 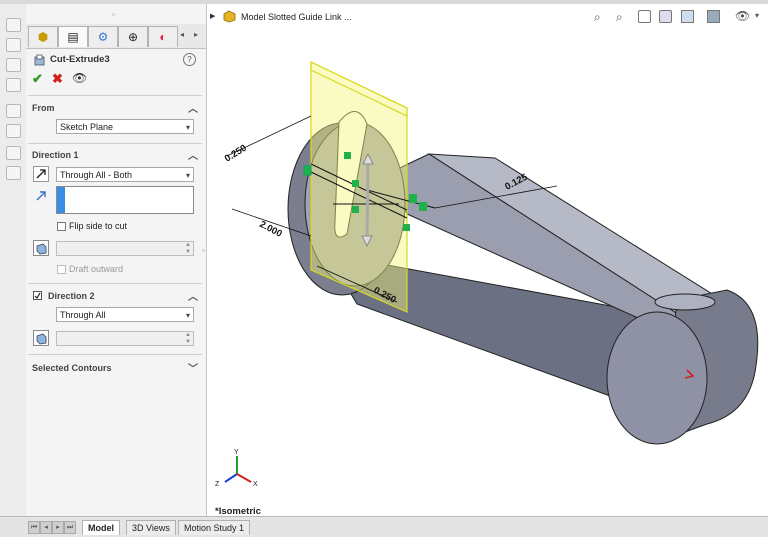 What do you see at coordinates (61, 200) in the screenshot?
I see `active-selection-marker` at bounding box center [61, 200].